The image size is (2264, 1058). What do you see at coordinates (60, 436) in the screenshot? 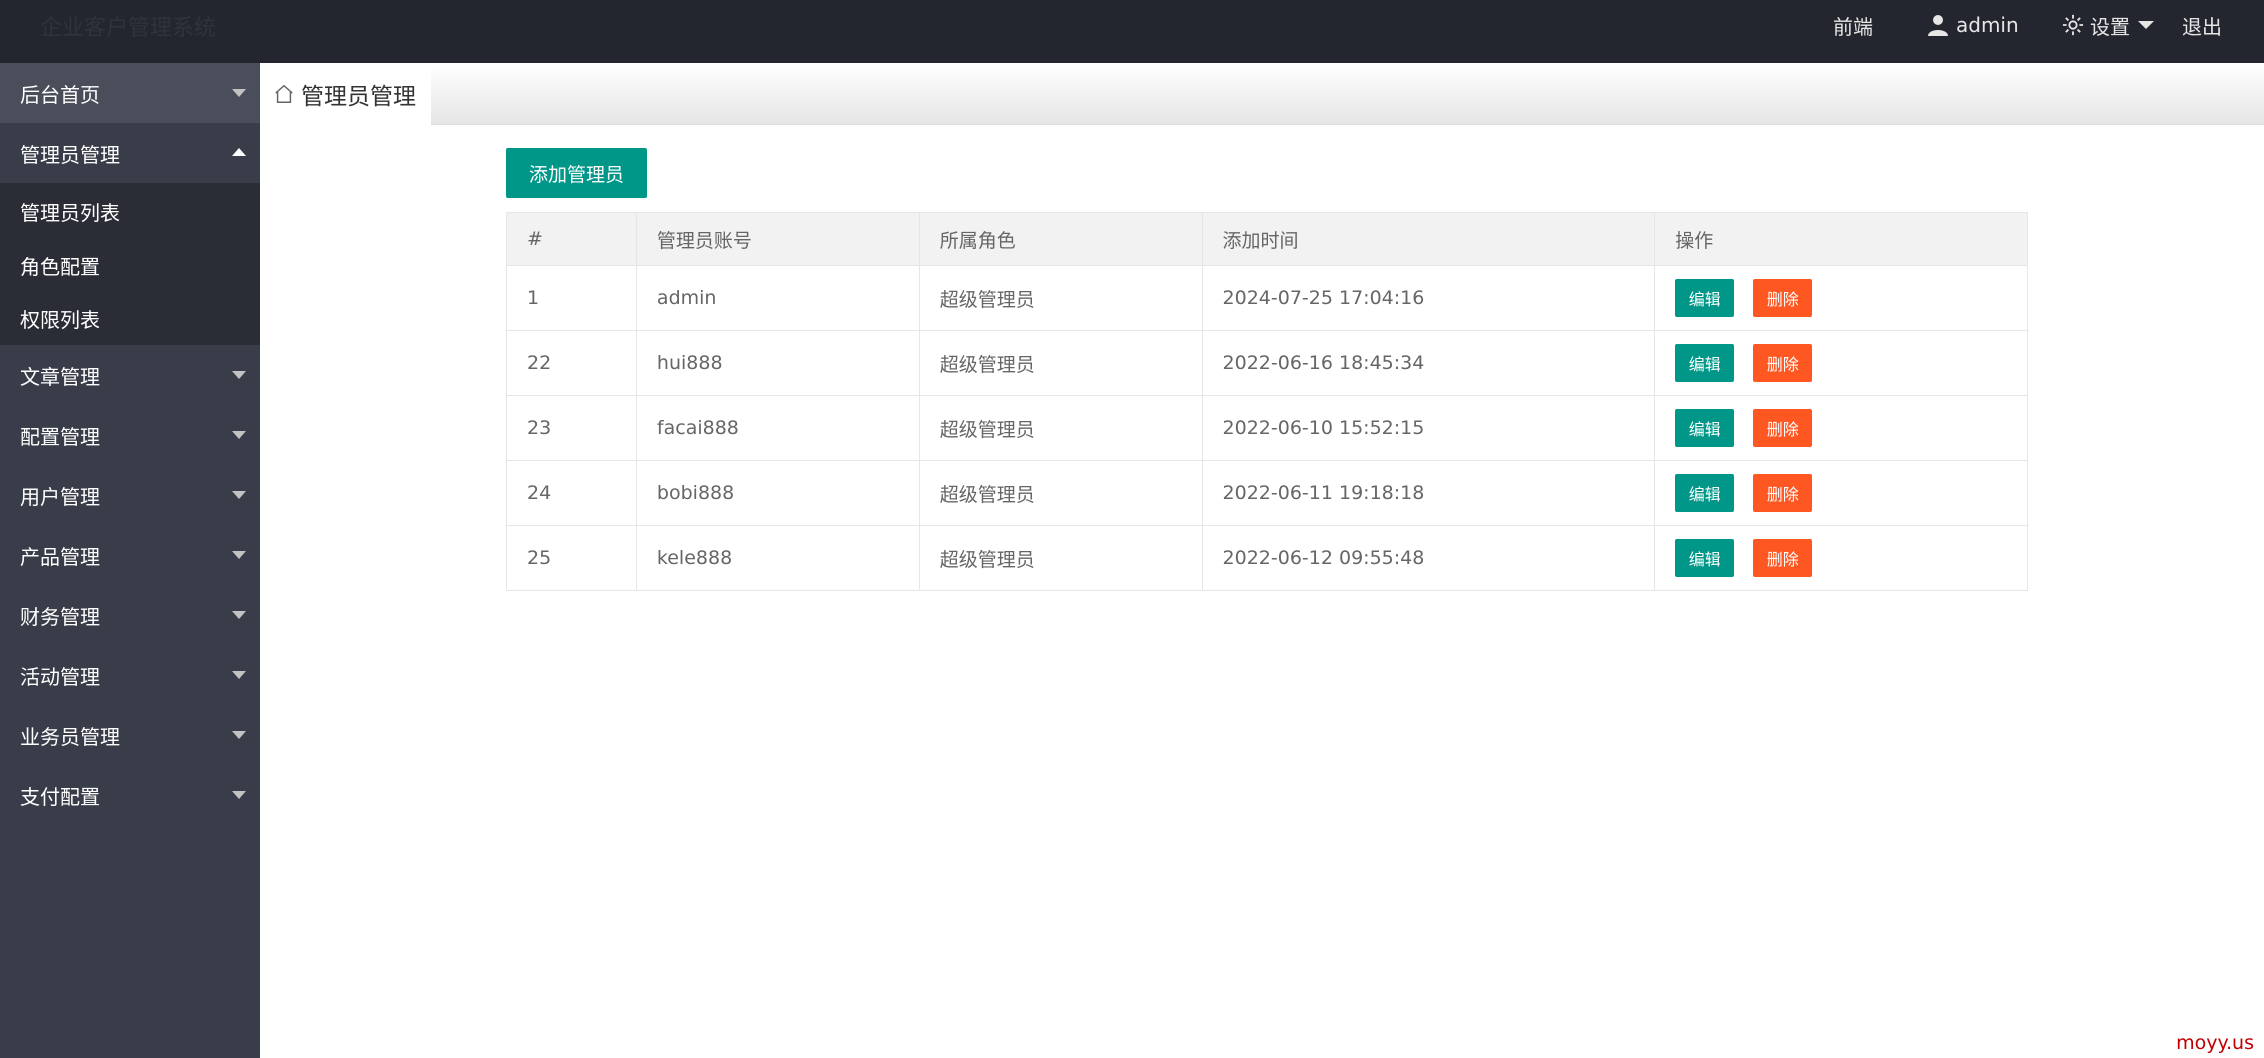
I see `sidebar-item-label: 配置管理` at bounding box center [60, 436].